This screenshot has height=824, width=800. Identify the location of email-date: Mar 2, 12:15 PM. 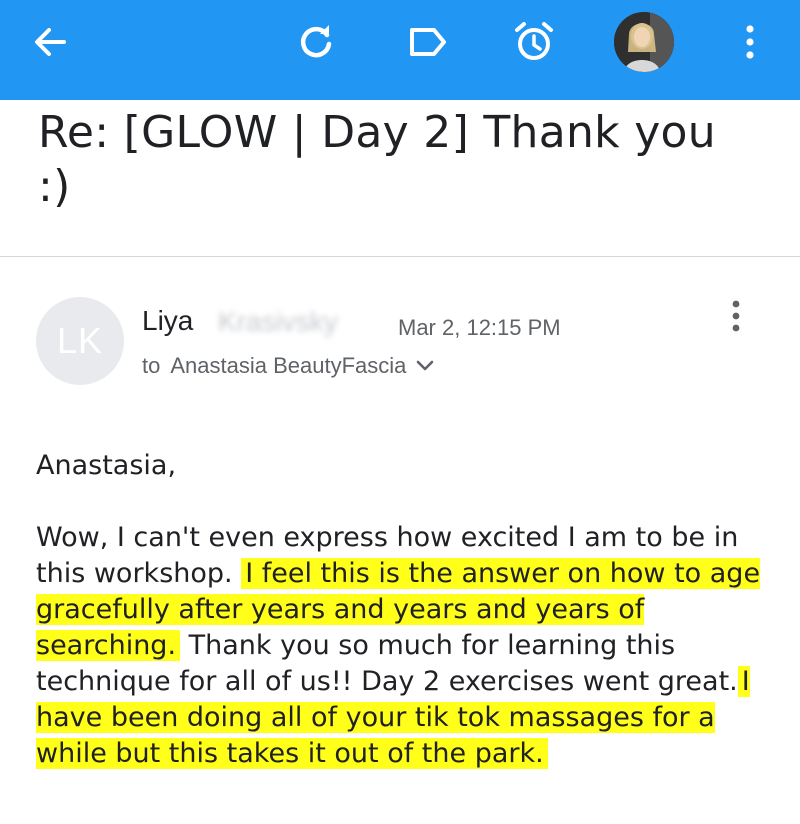
(479, 327).